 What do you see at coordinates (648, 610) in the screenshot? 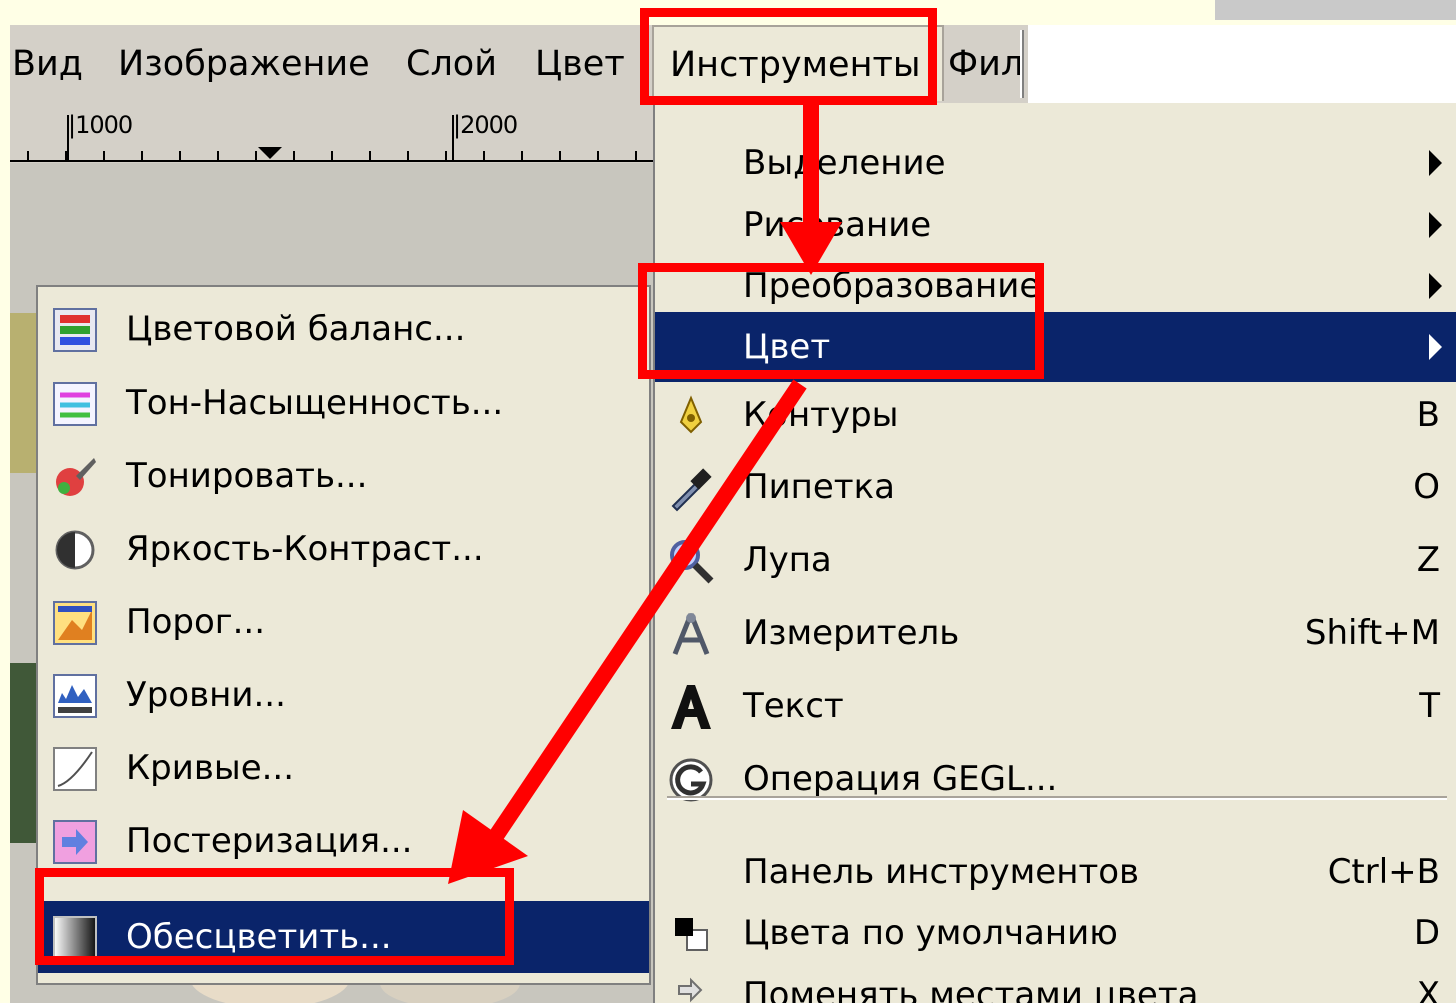
I see `arrow-line-diagonal` at bounding box center [648, 610].